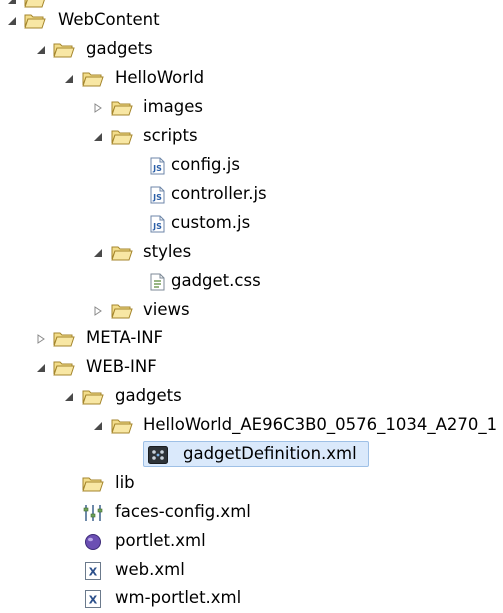 The height and width of the screenshot is (613, 503). I want to click on tree-item-label: WEB-INF, so click(121, 366).